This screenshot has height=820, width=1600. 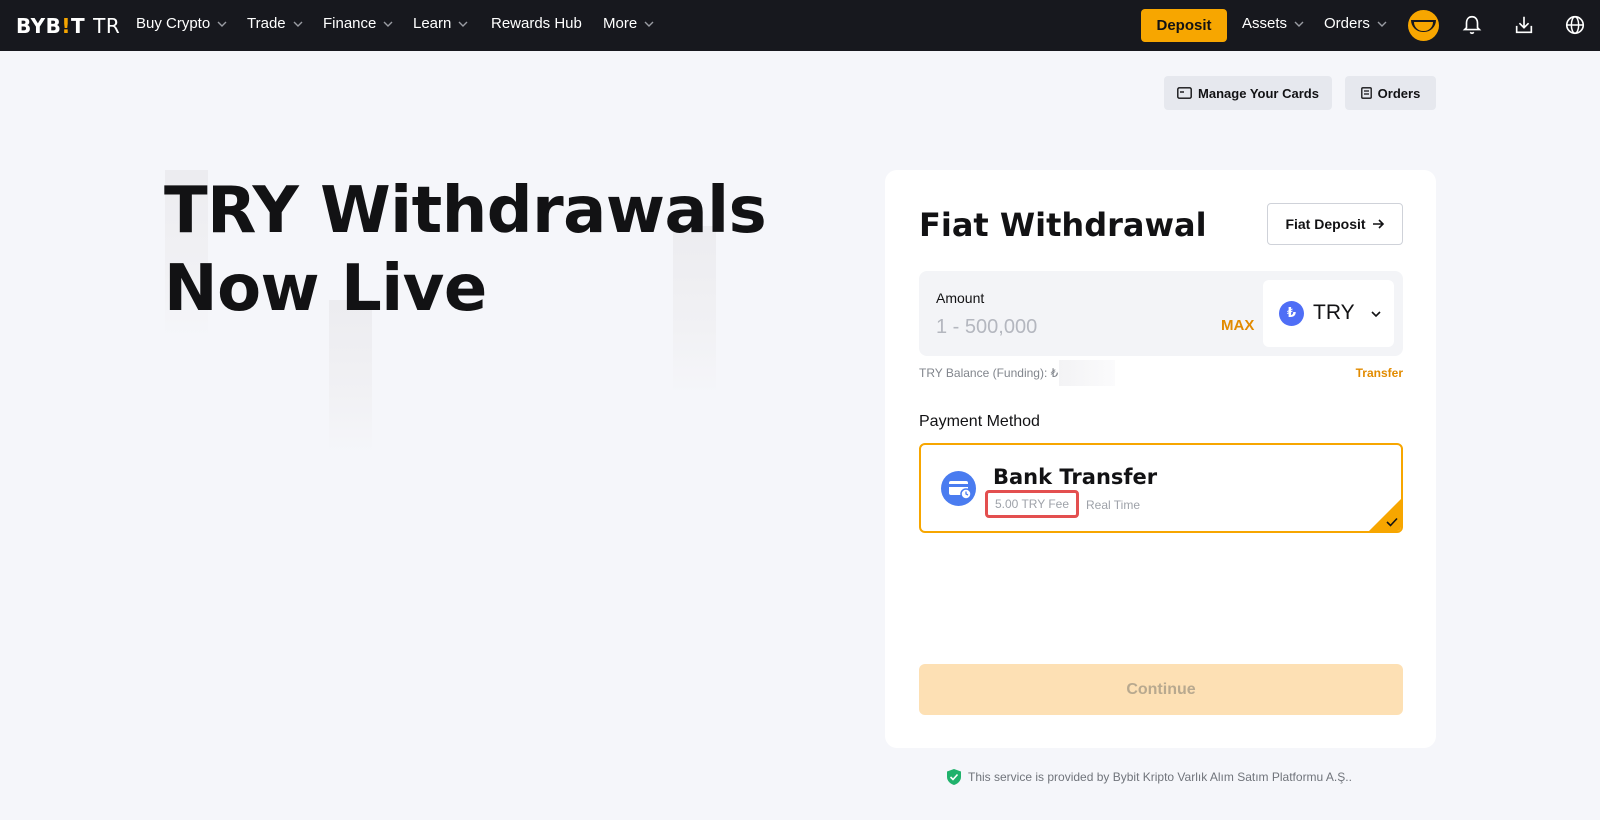 What do you see at coordinates (1161, 689) in the screenshot?
I see `continue-button: Continue` at bounding box center [1161, 689].